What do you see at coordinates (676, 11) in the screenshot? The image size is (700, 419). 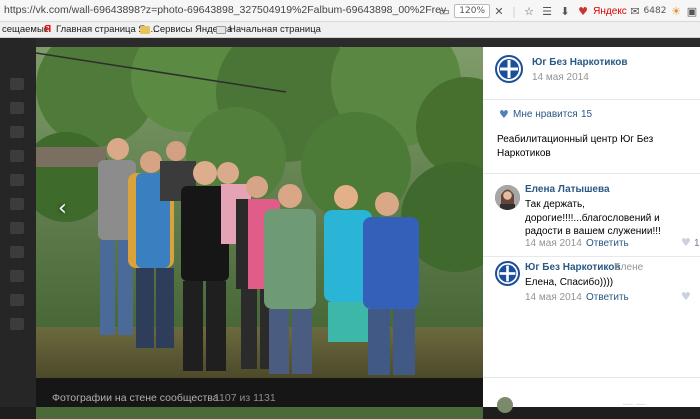 I see `weather-icon: ☀` at bounding box center [676, 11].